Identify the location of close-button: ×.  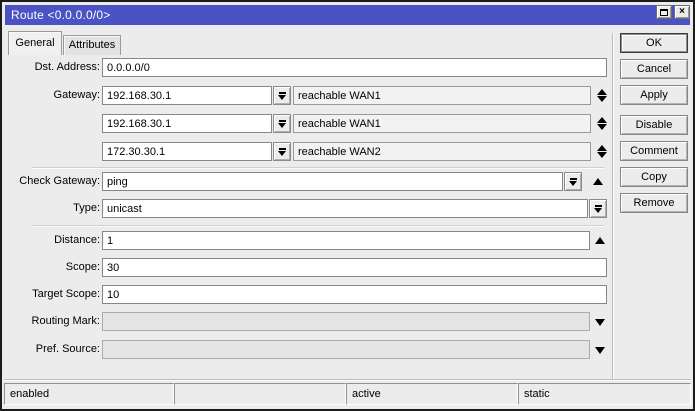
(682, 12).